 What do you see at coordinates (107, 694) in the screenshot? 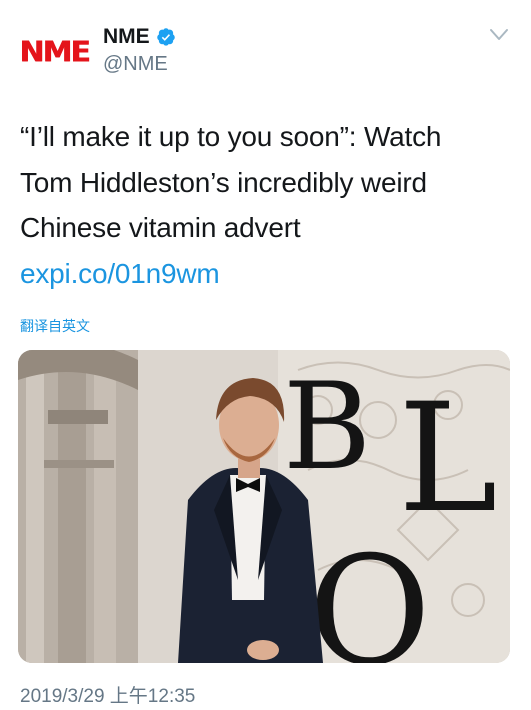
I see `timestamp: 2019/3/29 上午12:35` at bounding box center [107, 694].